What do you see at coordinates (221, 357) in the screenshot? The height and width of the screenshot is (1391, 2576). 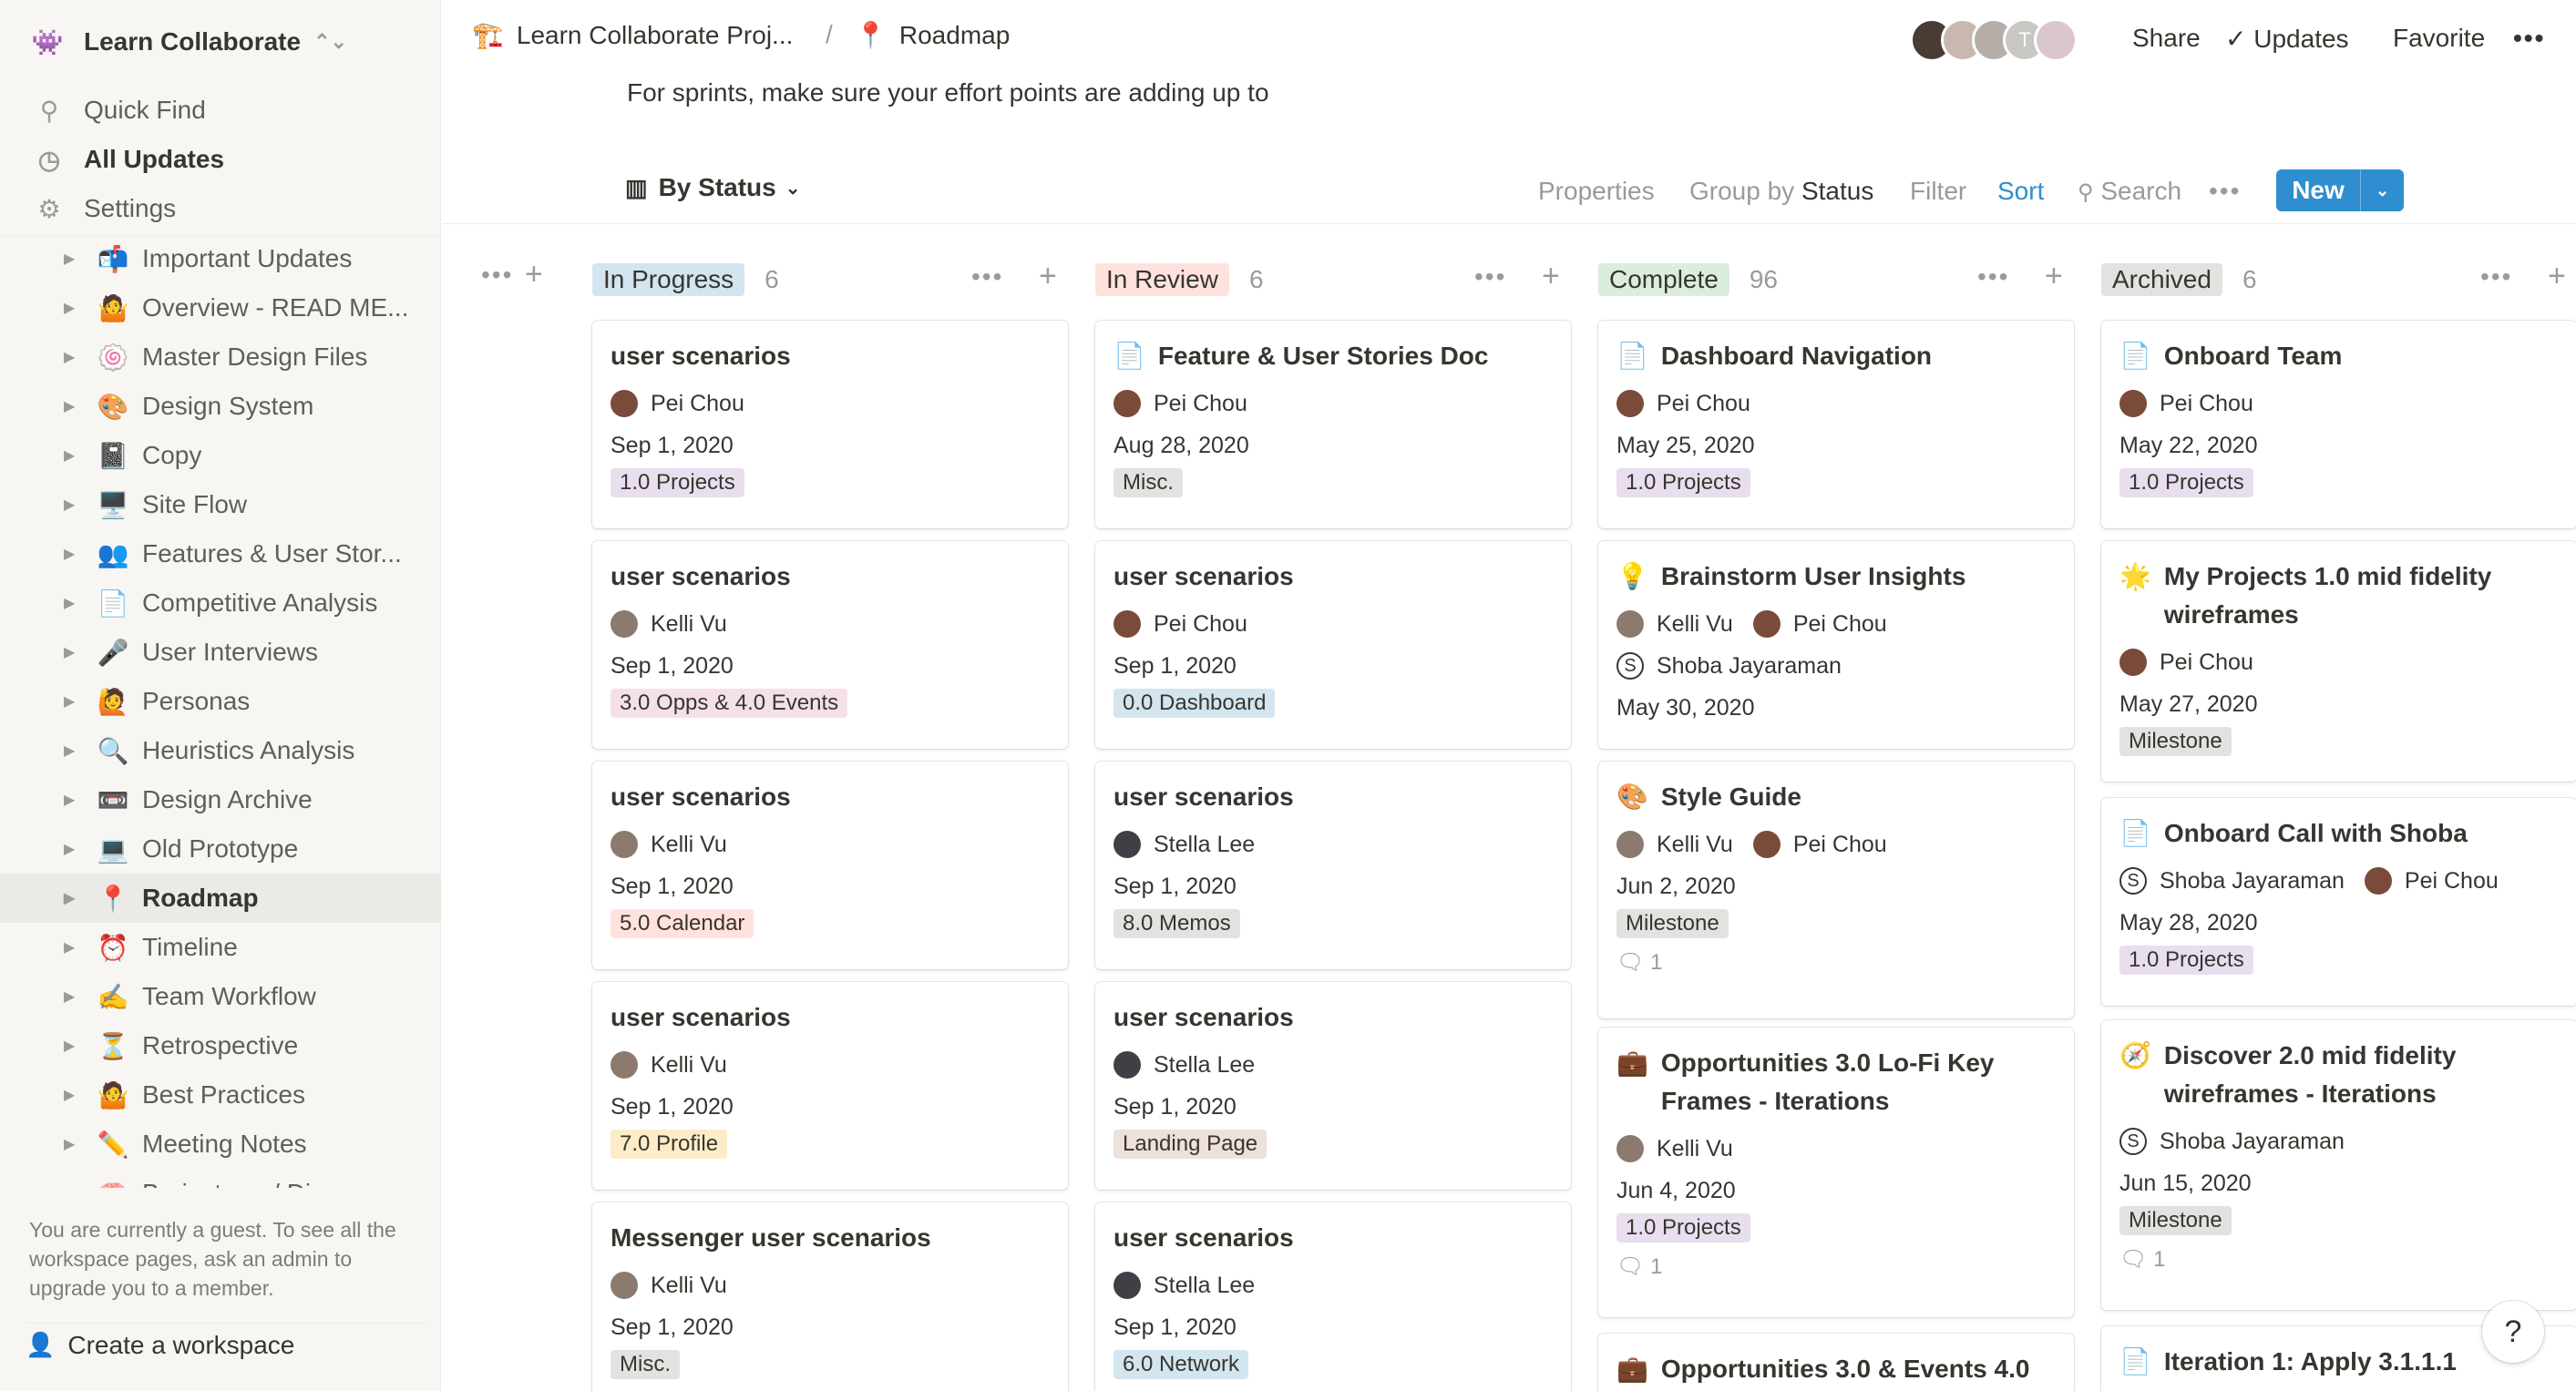 I see `sidebar-page-item: ▶ 🍥 Master Design Files` at bounding box center [221, 357].